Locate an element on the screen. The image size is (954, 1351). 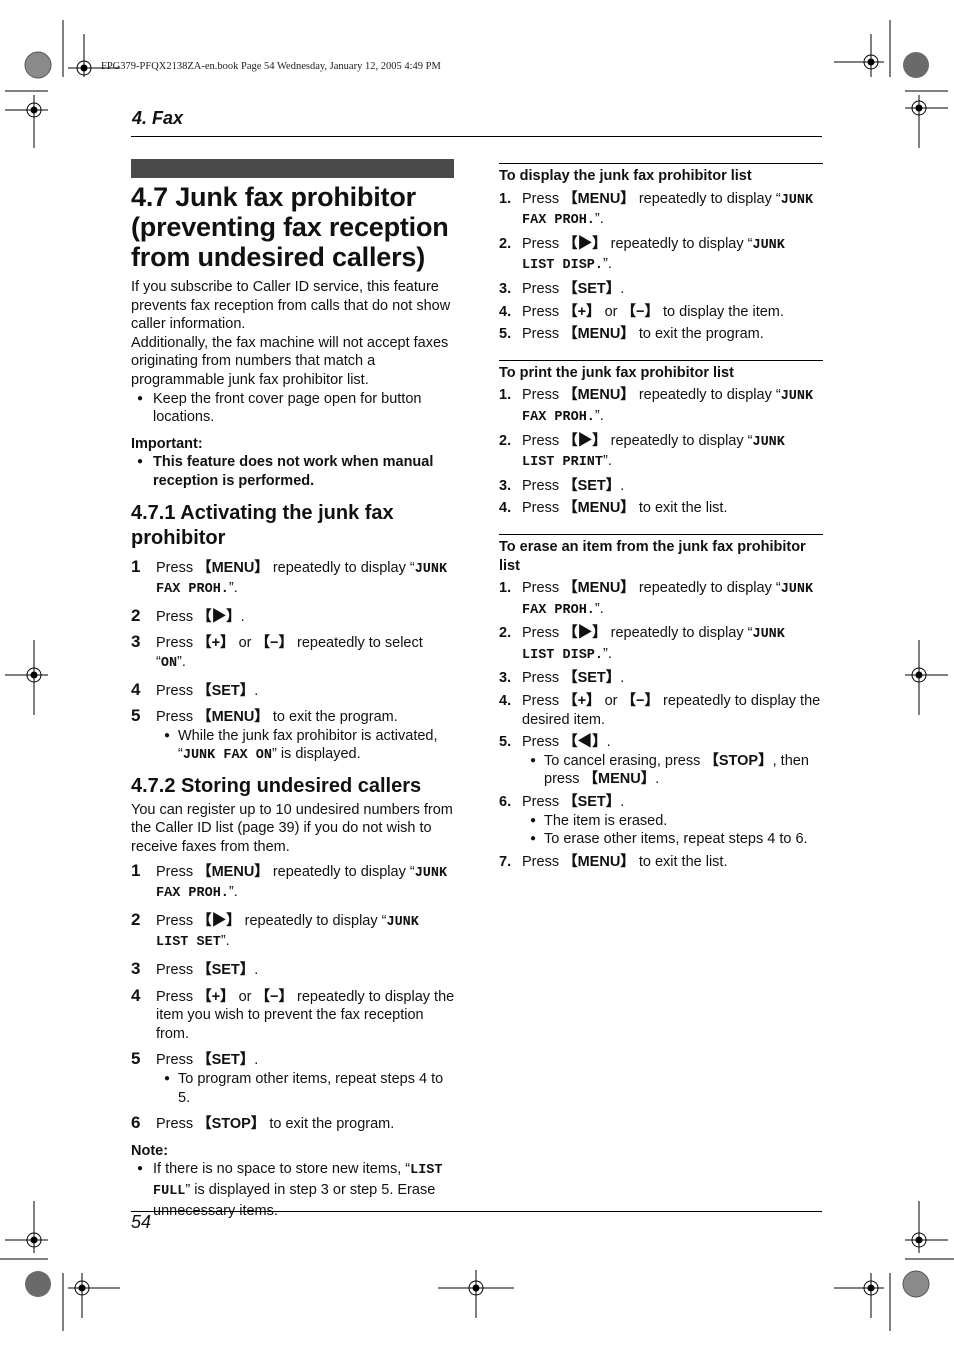
display-step-3: 3. Press 【SET】. is located at coordinates (661, 289).